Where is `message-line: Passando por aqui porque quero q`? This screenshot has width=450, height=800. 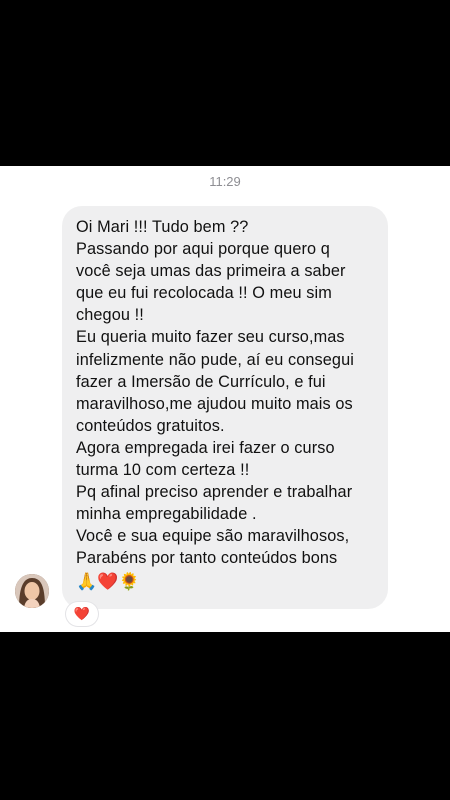 message-line: Passando por aqui porque quero q is located at coordinates (203, 249).